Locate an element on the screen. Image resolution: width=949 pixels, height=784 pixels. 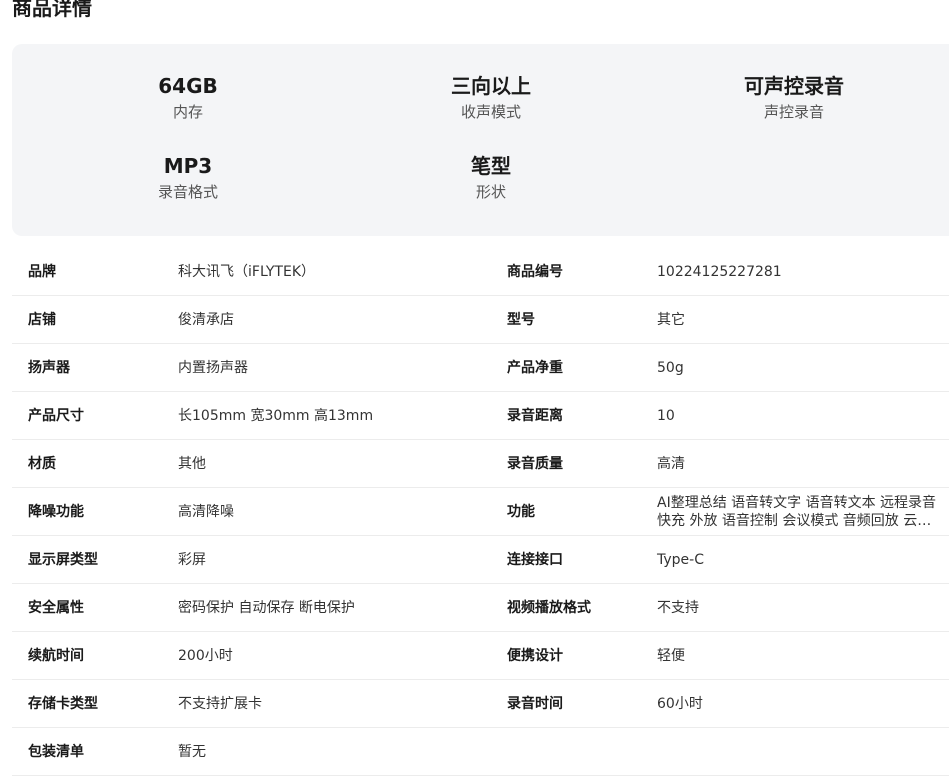
spec-row: 安全属性 密码保护 自动保存 断电保护 视频播放格式 不支持 is located at coordinates (480, 608).